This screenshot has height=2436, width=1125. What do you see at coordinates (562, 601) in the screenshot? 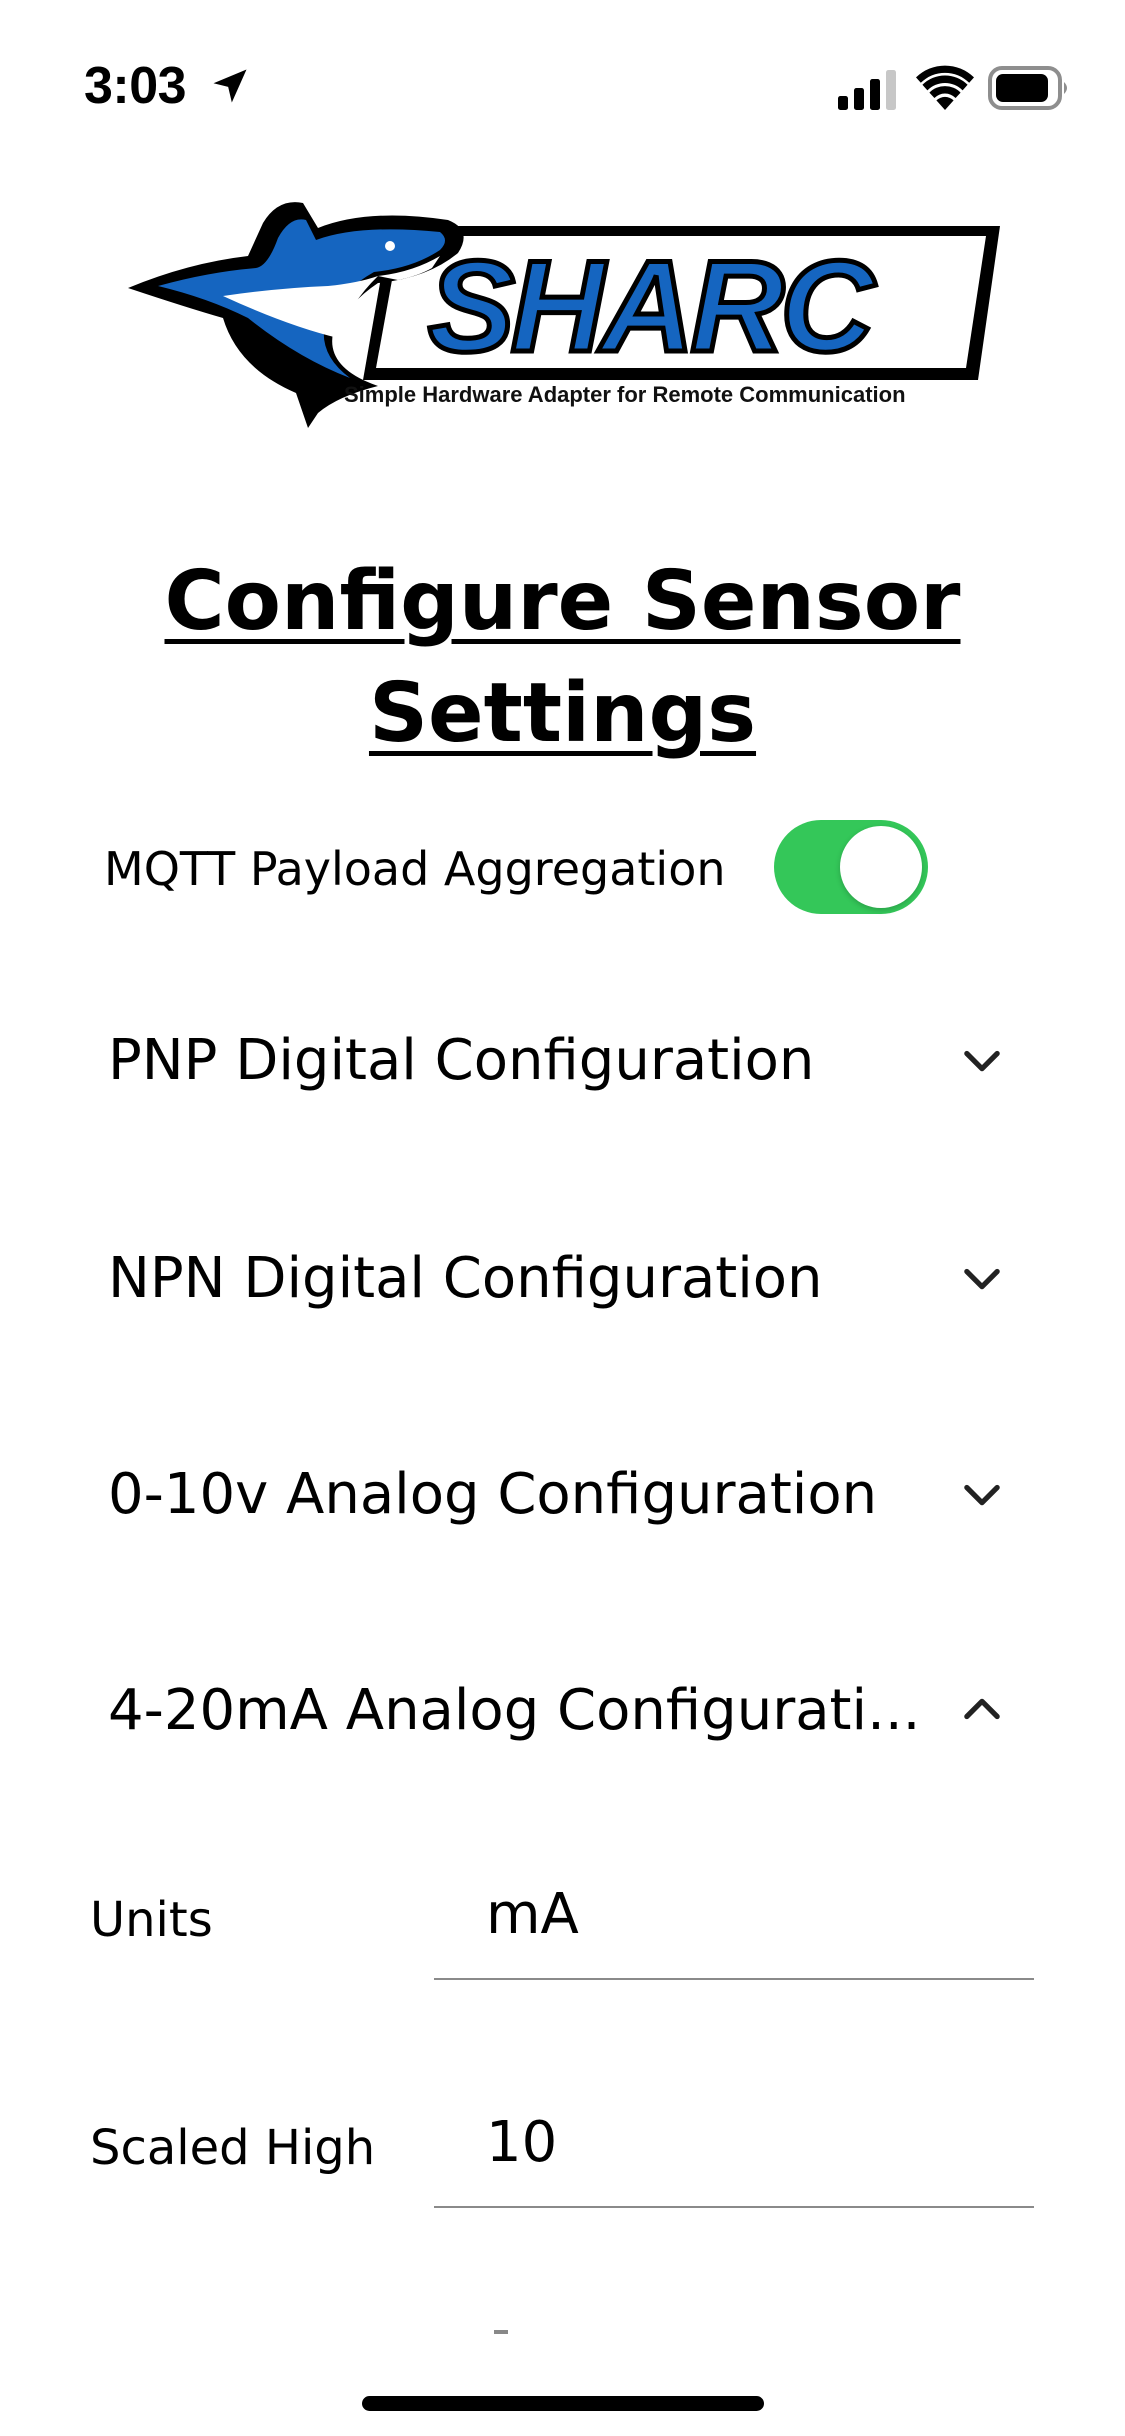
I see `page-title-line-1: Configure Sensor` at bounding box center [562, 601].